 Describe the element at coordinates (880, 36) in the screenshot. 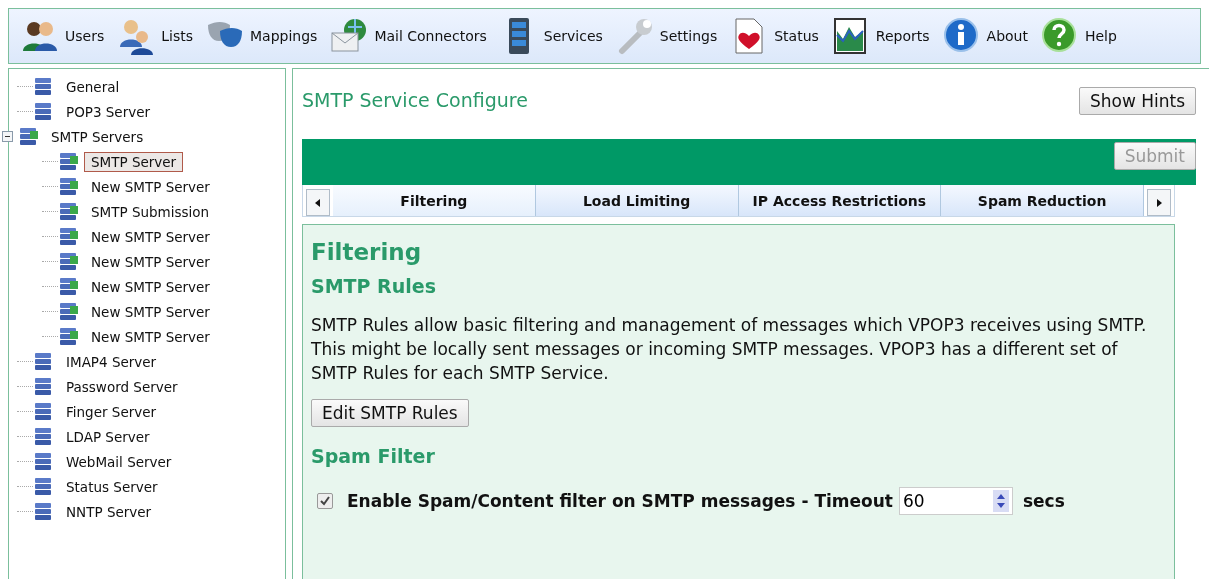

I see `toolbar-button: Reports` at that location.